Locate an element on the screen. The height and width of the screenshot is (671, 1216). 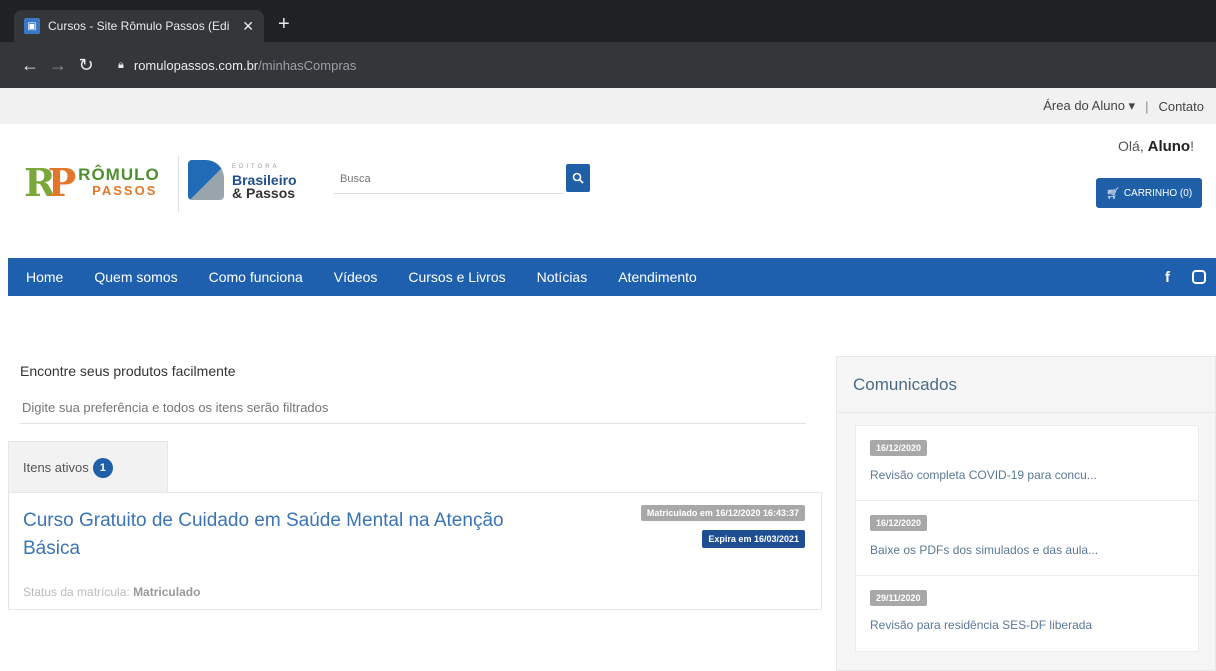
nav-videos: Vídeos is located at coordinates (356, 277).